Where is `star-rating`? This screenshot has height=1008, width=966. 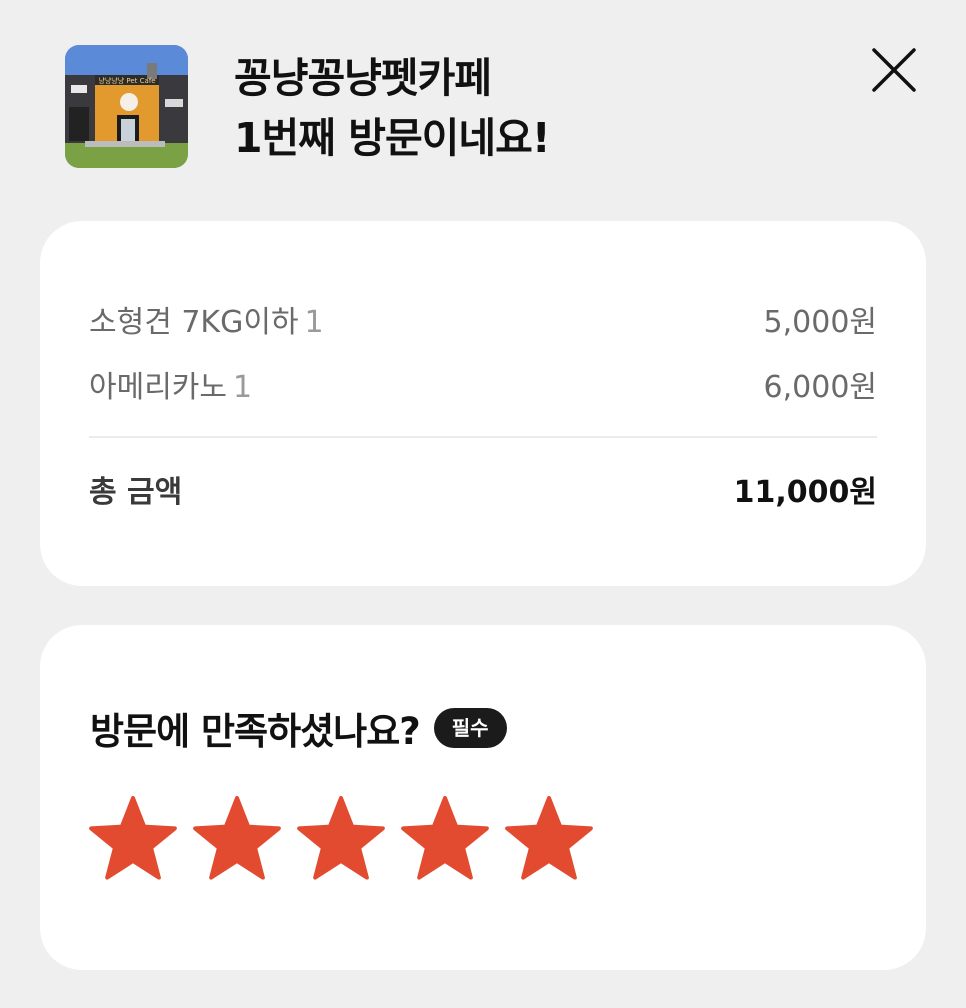
star-rating is located at coordinates (341, 840).